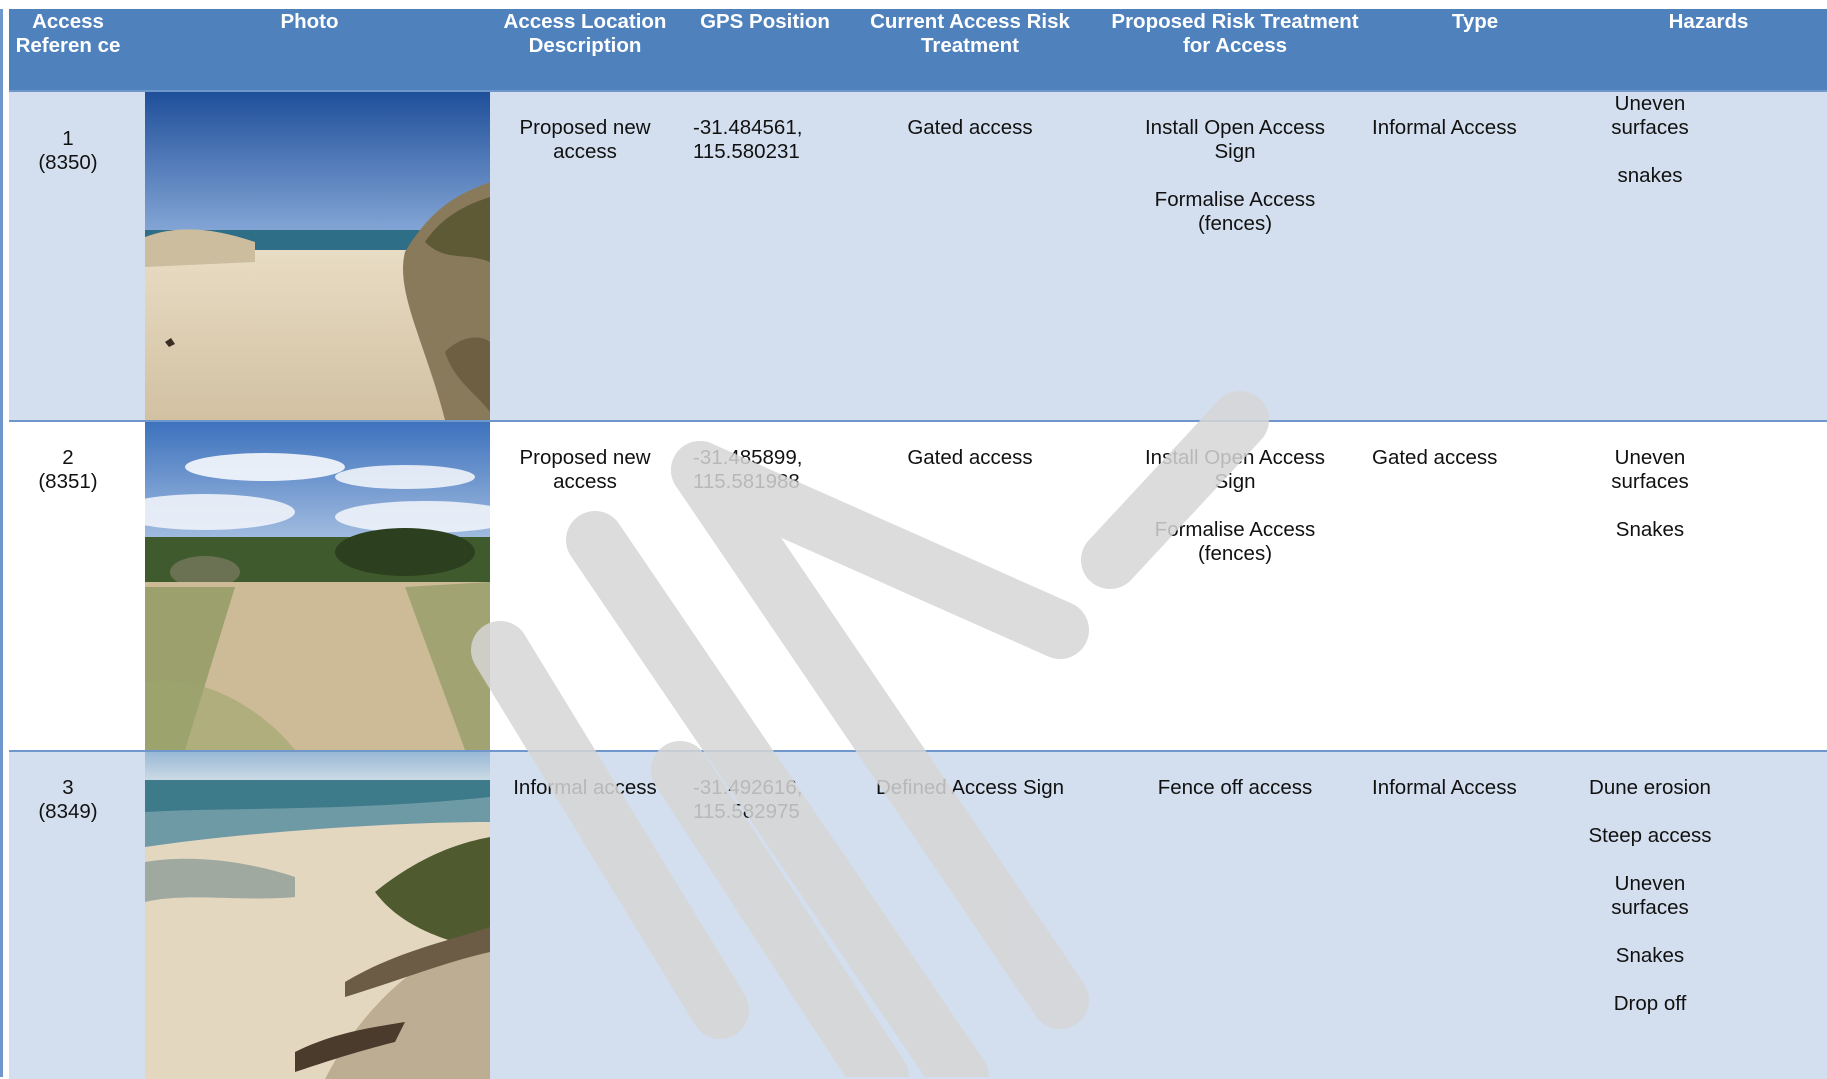 The image size is (1827, 1079). Describe the element at coordinates (748, 787) in the screenshot. I see `gps-latitude: -31.492616,` at that location.